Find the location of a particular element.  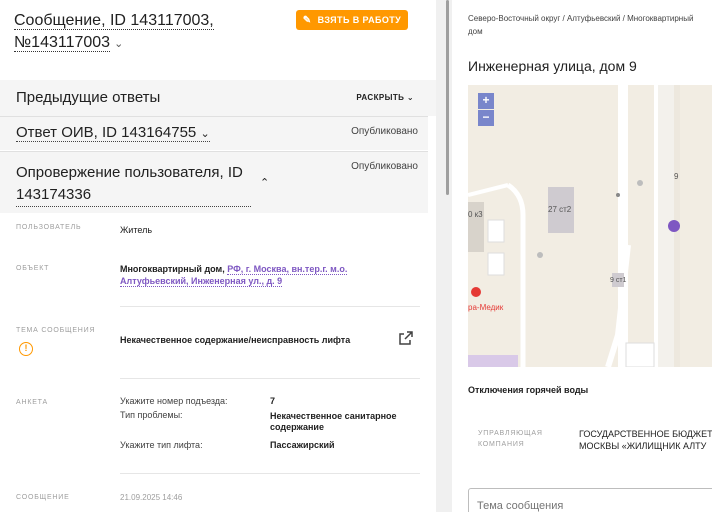

map-label: 9 is located at coordinates (676, 176).